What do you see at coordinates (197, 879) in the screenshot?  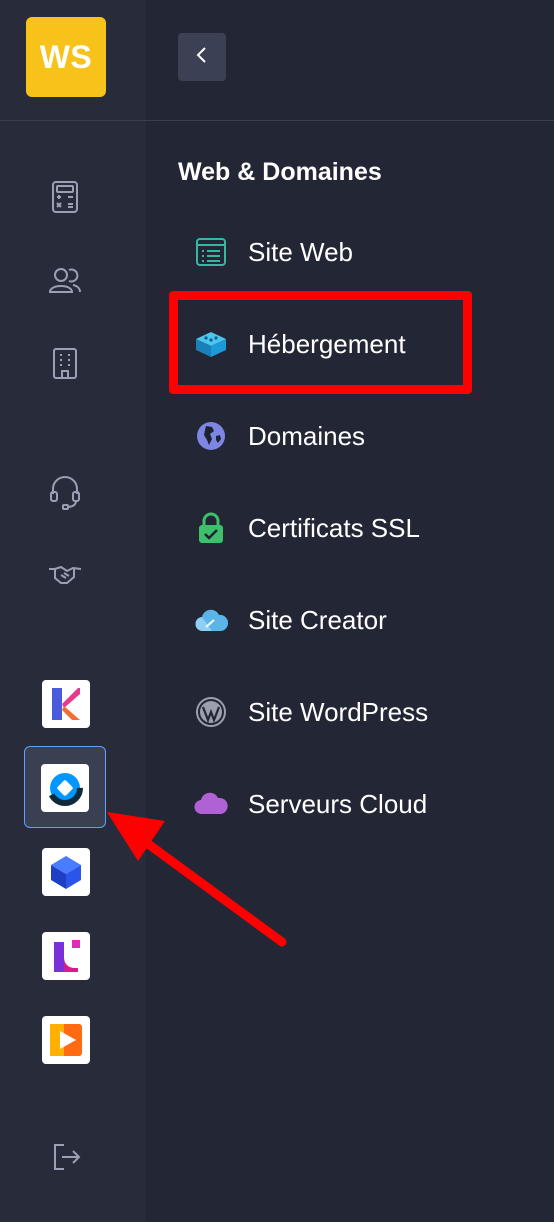 I see `arrow-annotation` at bounding box center [197, 879].